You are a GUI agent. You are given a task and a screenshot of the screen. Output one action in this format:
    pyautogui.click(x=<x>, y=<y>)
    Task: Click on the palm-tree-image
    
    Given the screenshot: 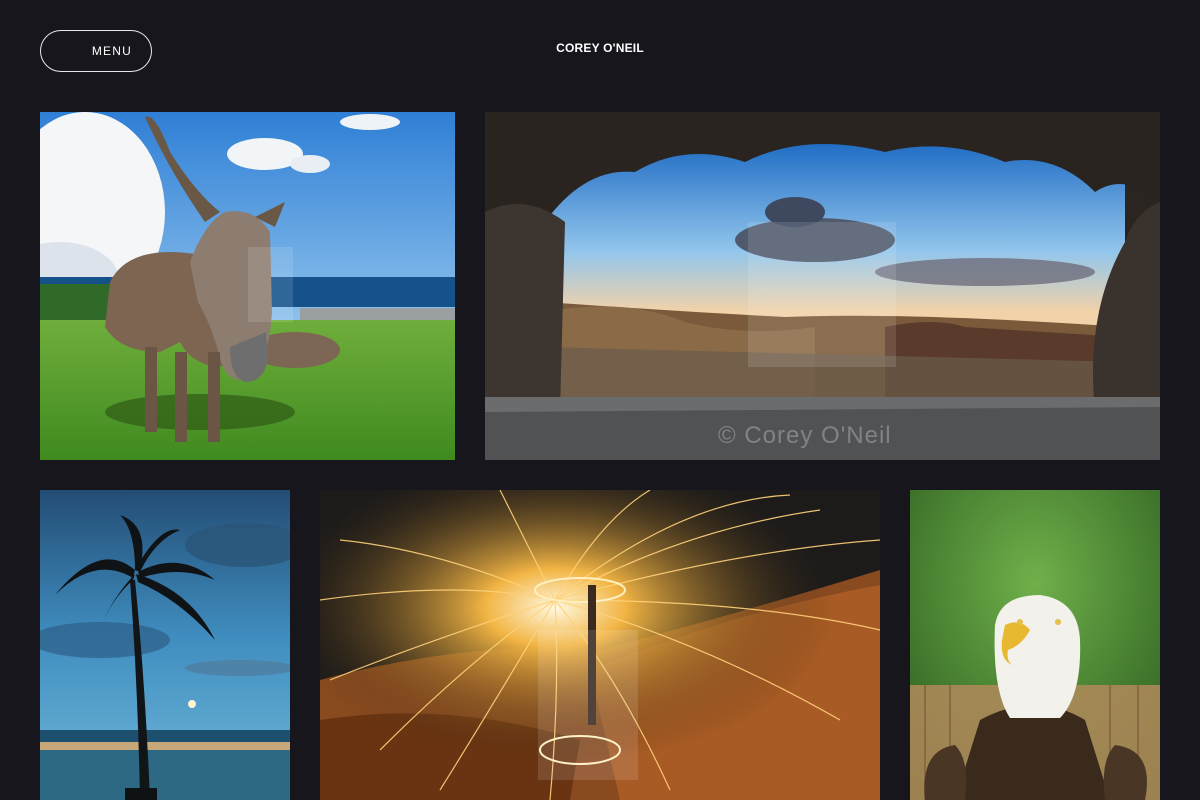 What is the action you would take?
    pyautogui.click(x=165, y=645)
    